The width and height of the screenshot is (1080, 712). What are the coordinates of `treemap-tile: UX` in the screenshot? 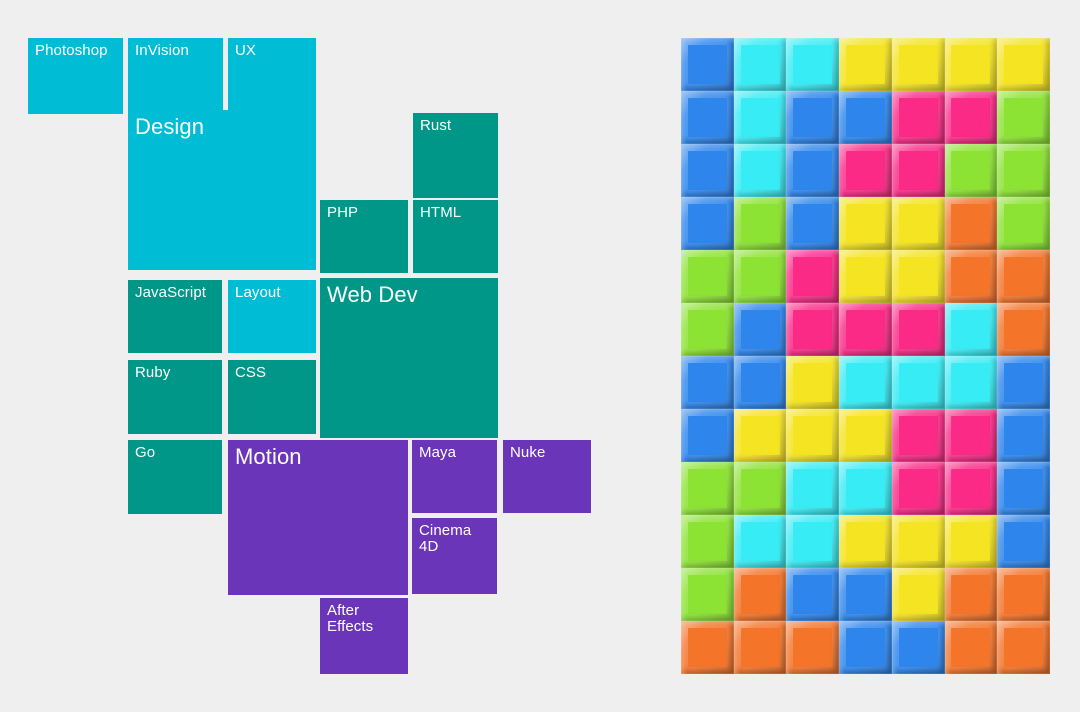 It's located at (272, 76).